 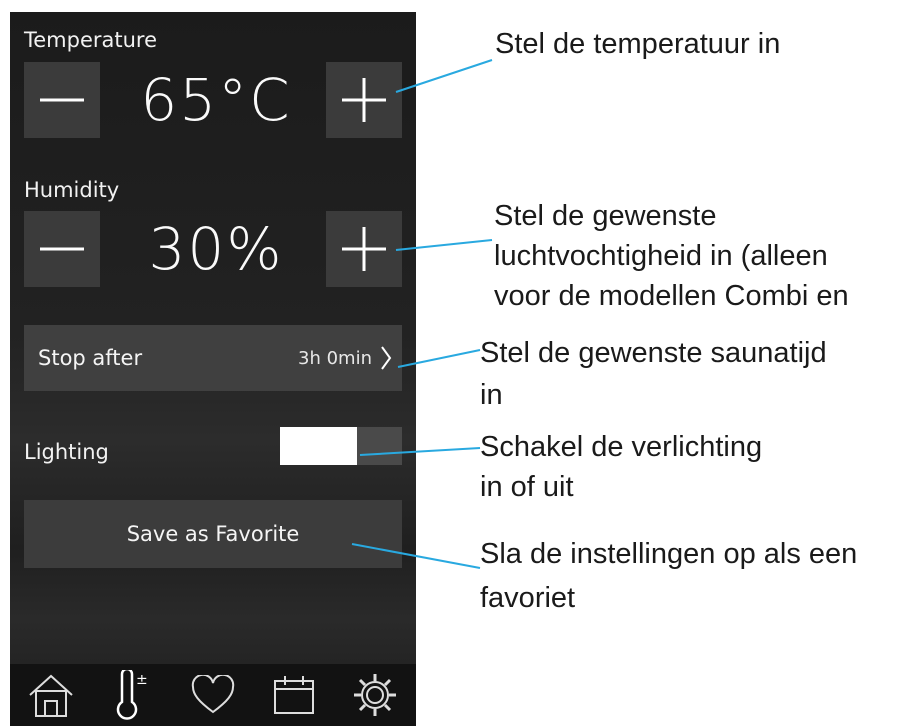 What do you see at coordinates (653, 374) in the screenshot?
I see `annotation-stop-after: Stel de gewenste saunatijd in` at bounding box center [653, 374].